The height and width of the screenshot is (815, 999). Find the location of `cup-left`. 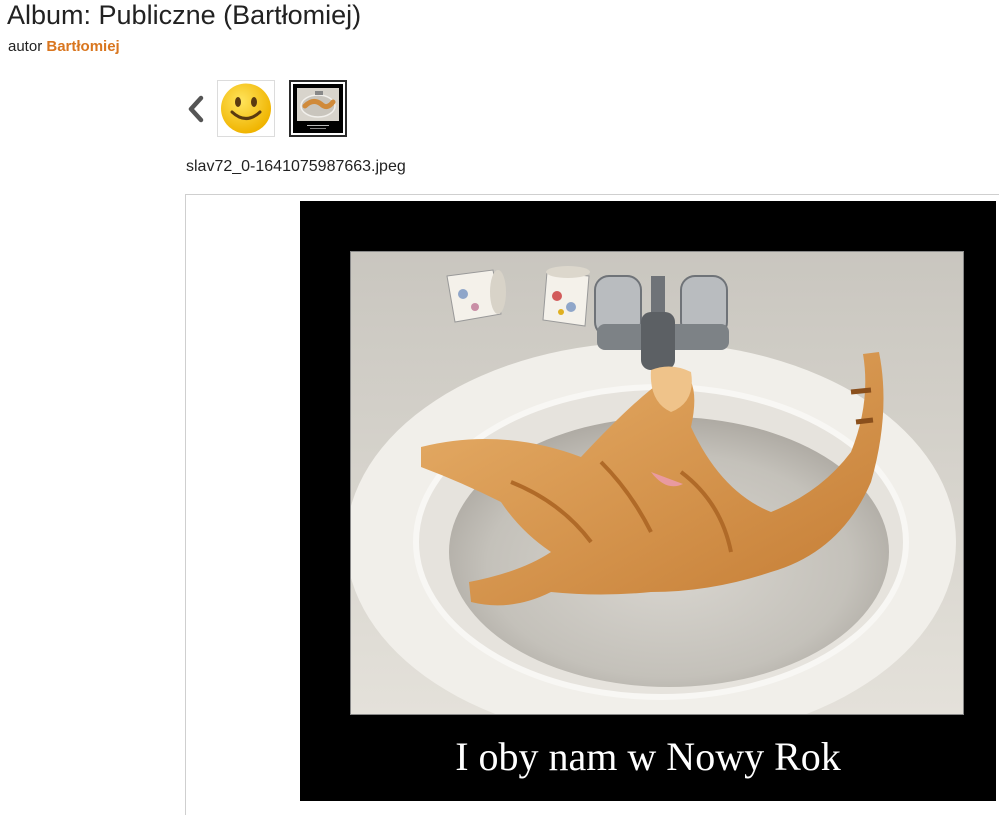

cup-left is located at coordinates (476, 296).